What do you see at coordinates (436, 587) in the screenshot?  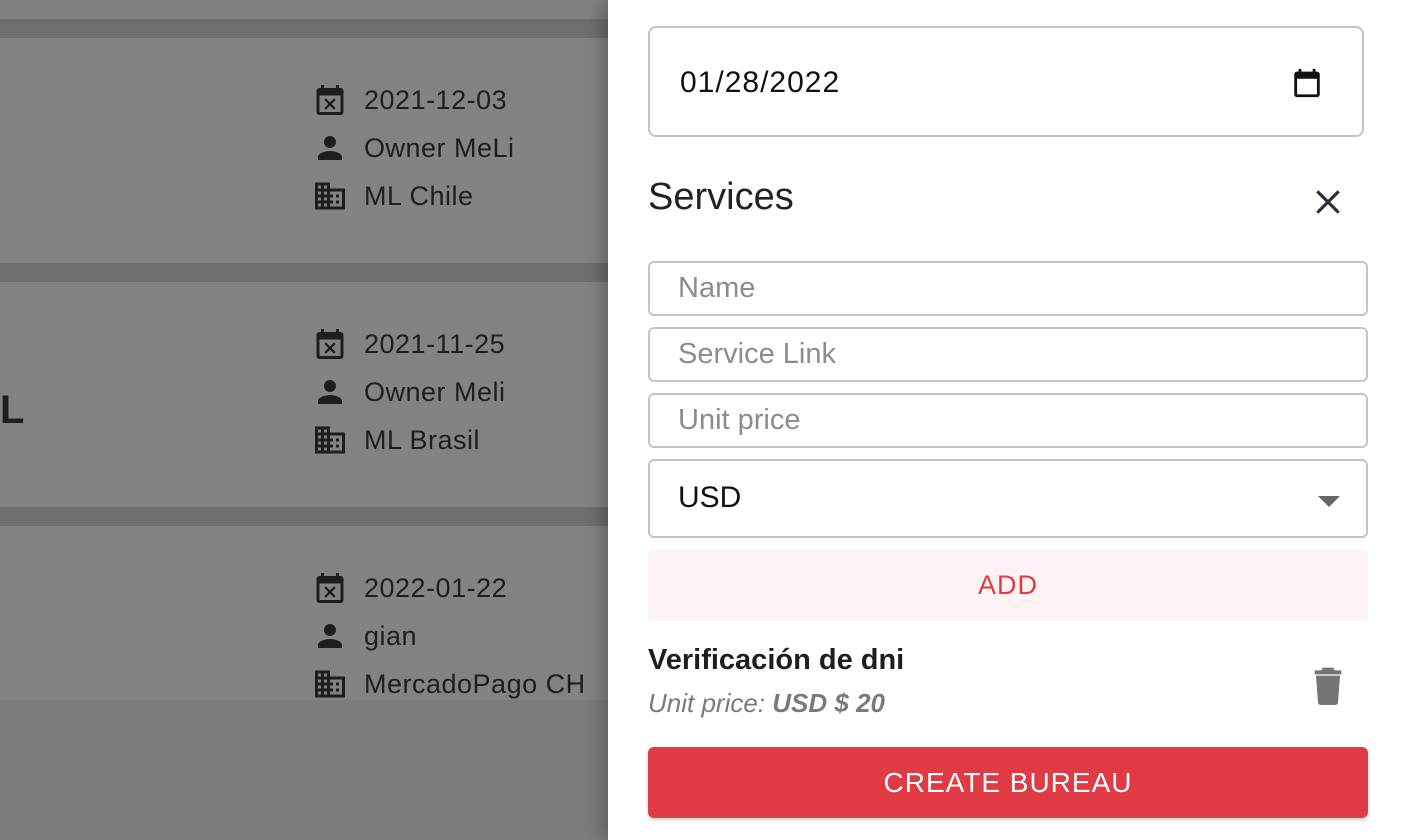 I see `card-date: 2022-01-22` at bounding box center [436, 587].